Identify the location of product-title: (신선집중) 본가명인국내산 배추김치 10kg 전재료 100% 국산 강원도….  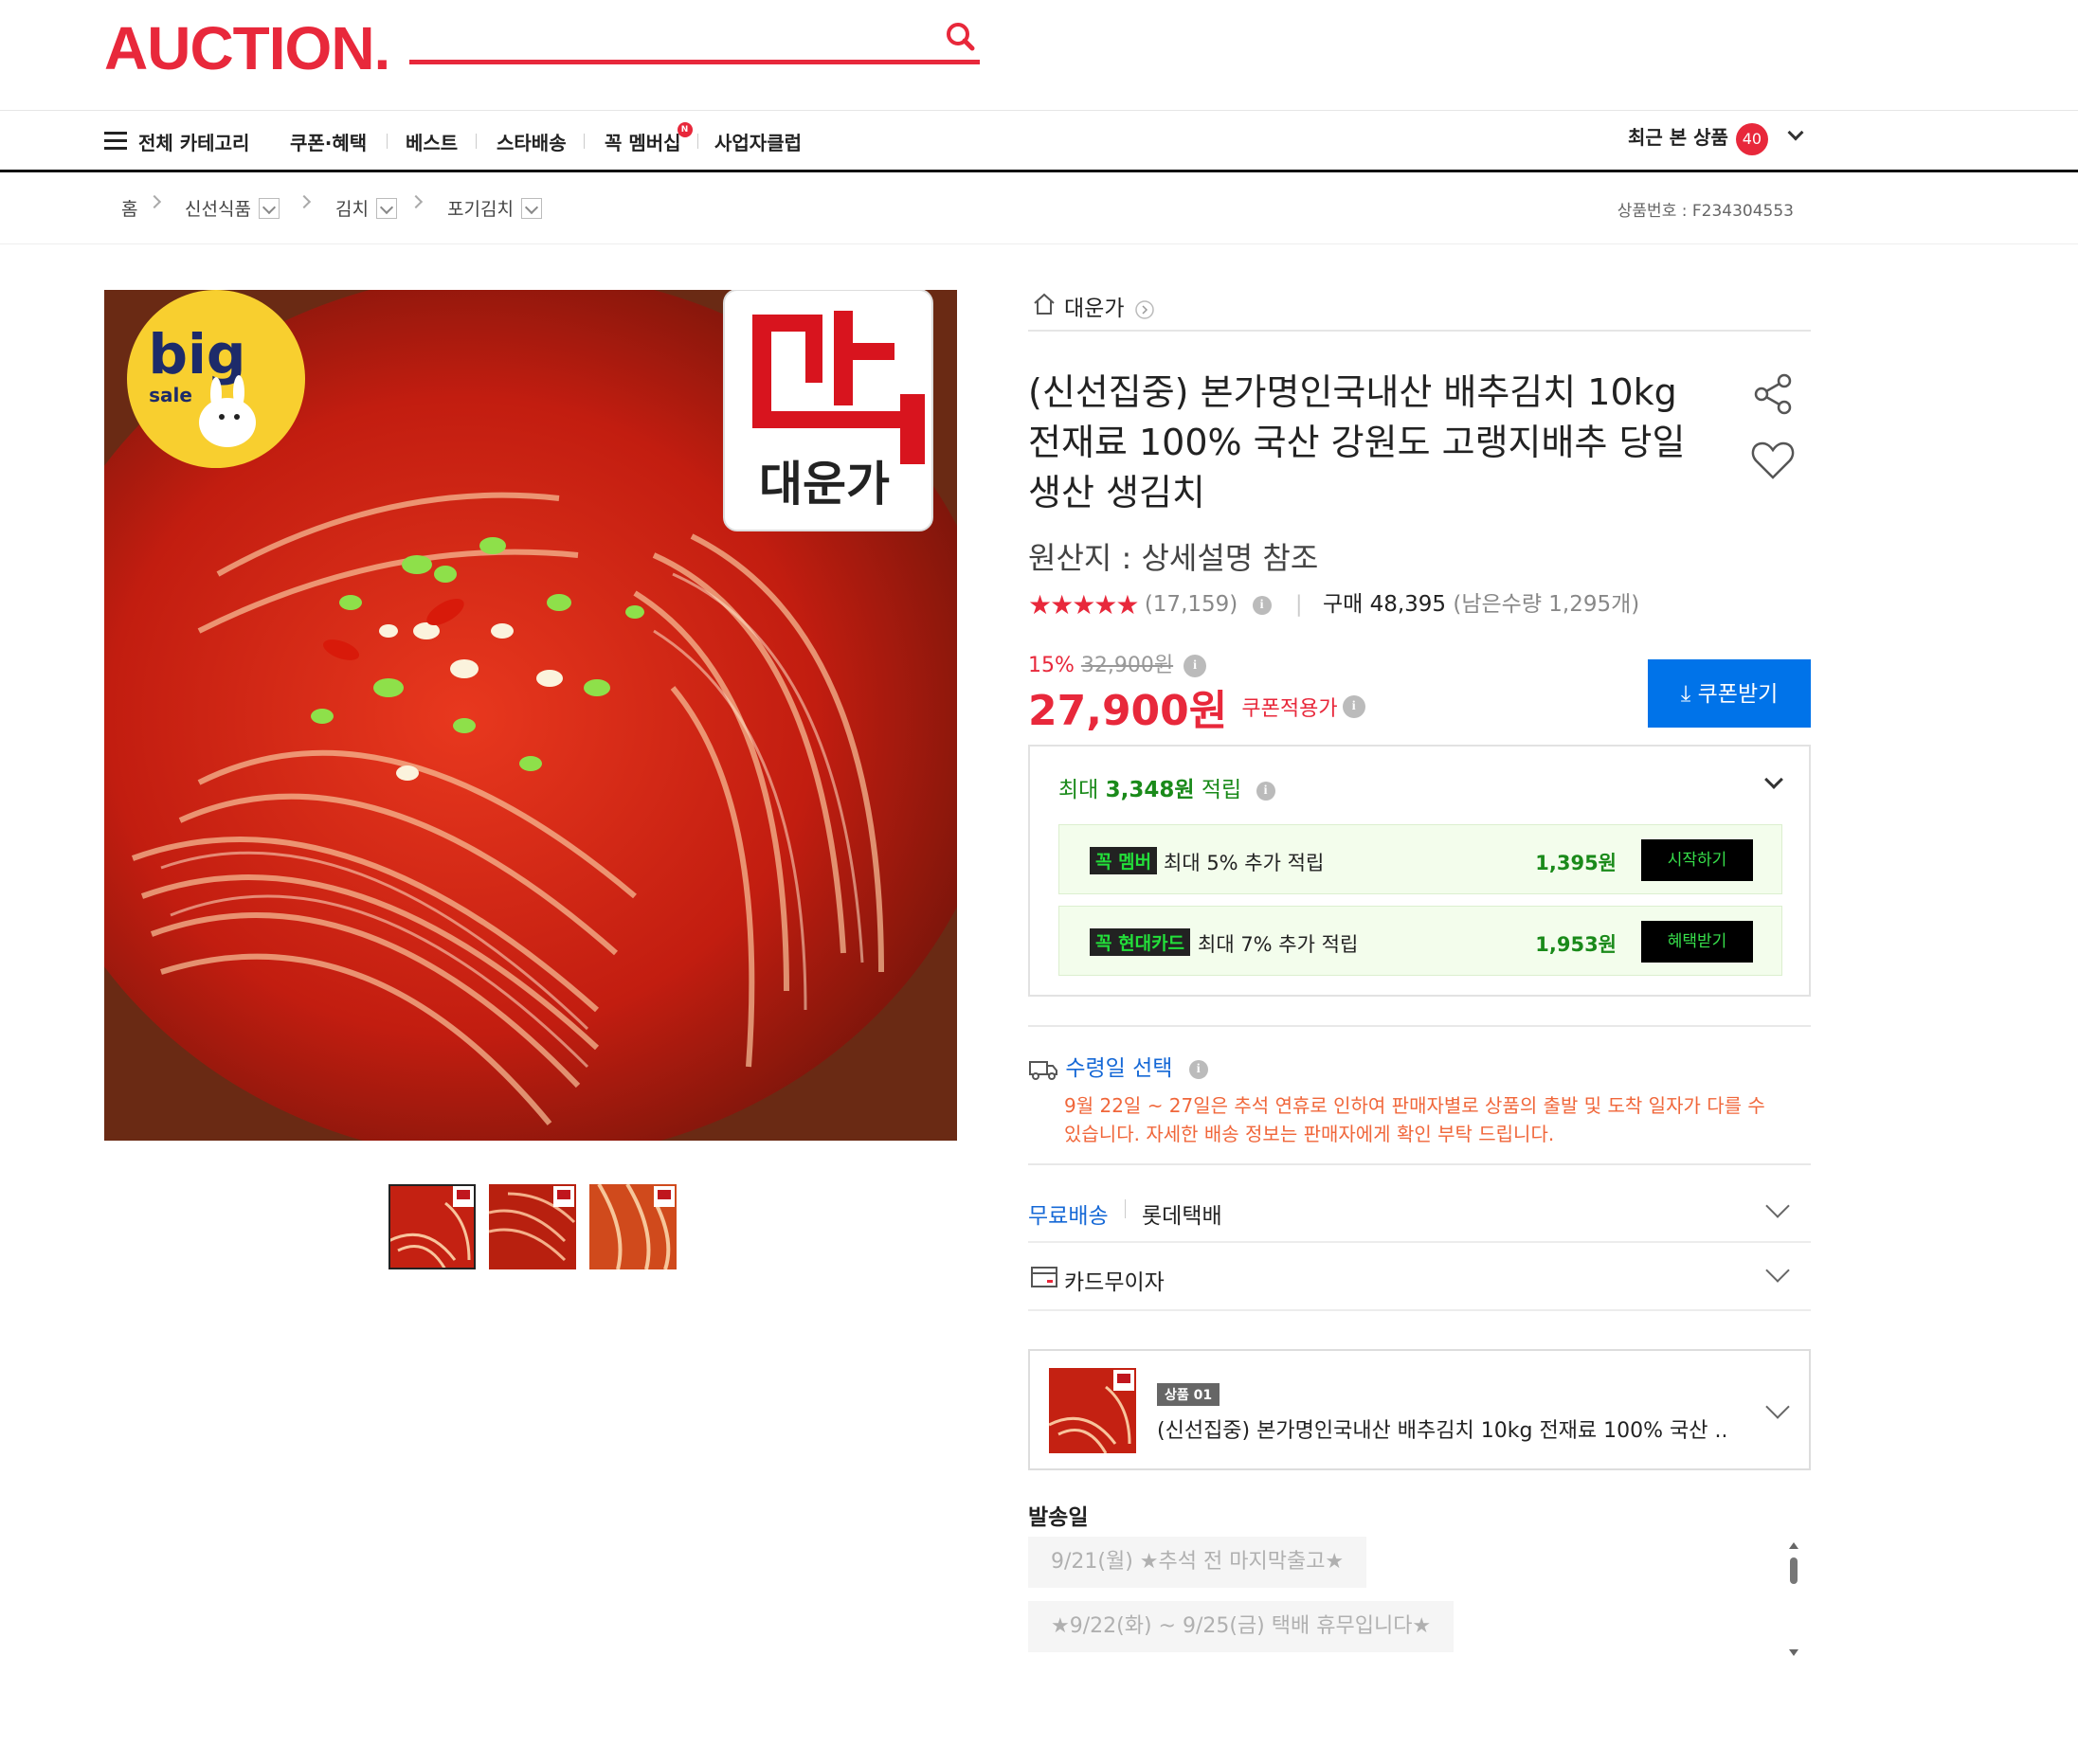
(1357, 442).